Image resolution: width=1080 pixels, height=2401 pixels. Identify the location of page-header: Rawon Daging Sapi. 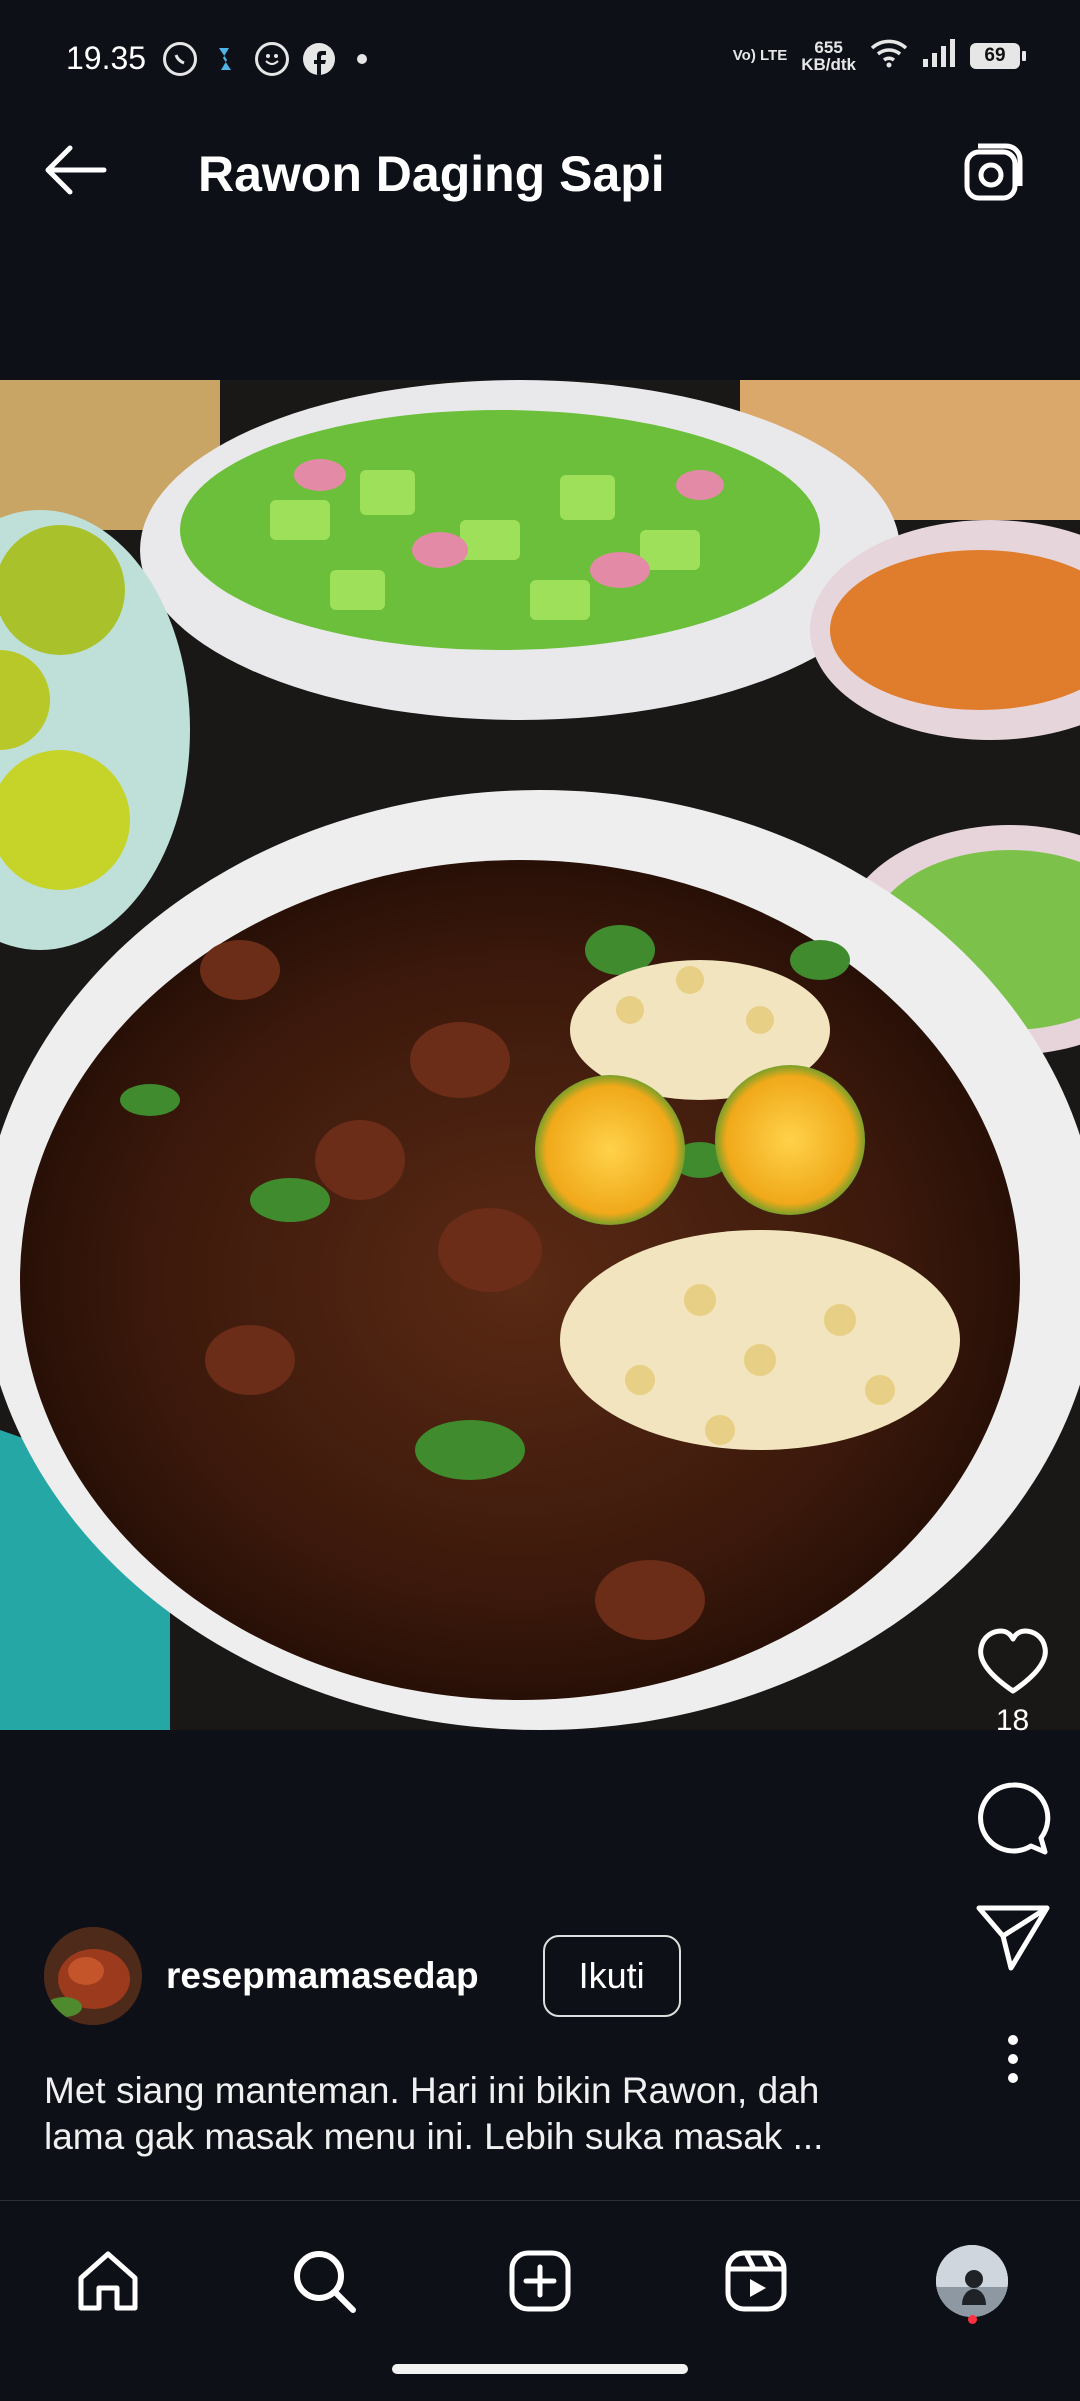
(540, 170).